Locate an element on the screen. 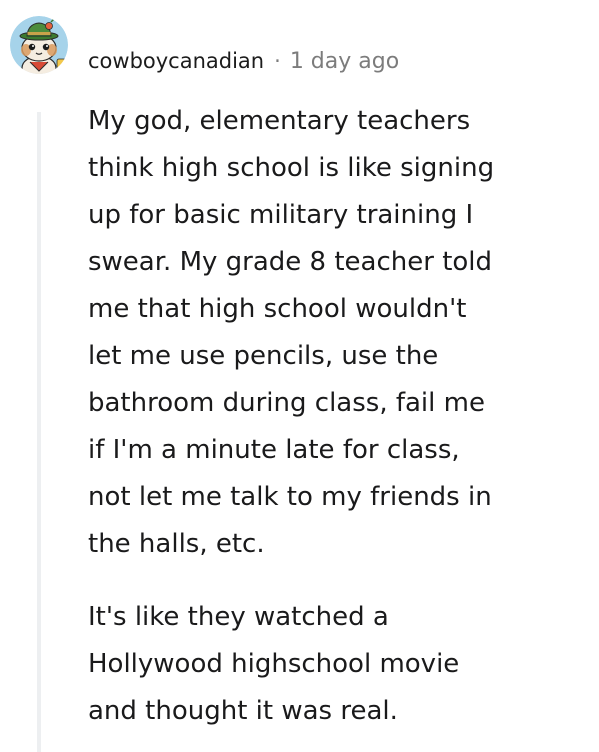 The width and height of the screenshot is (599, 752). text-line: bathroom during class, fail me is located at coordinates (286, 403).